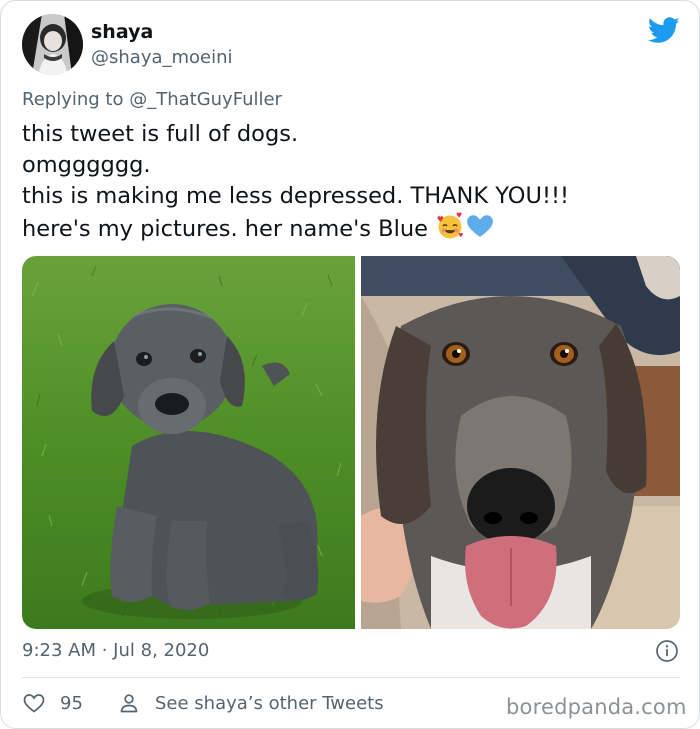  I want to click on person-icon, so click(129, 703).